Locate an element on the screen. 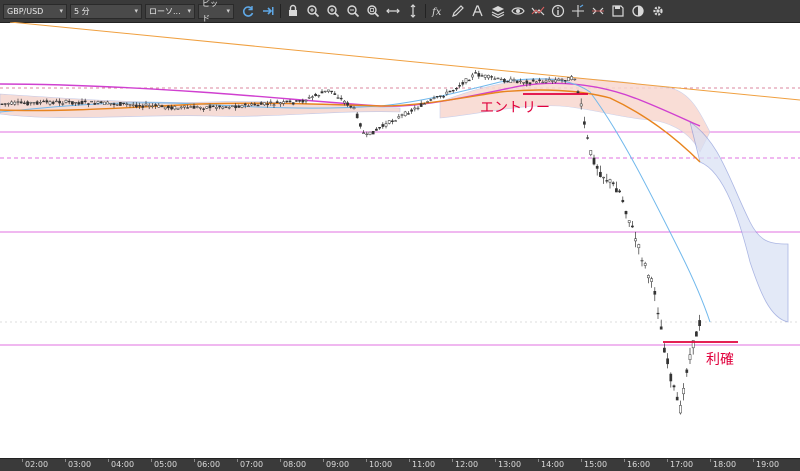  eye-icon is located at coordinates (518, 11).